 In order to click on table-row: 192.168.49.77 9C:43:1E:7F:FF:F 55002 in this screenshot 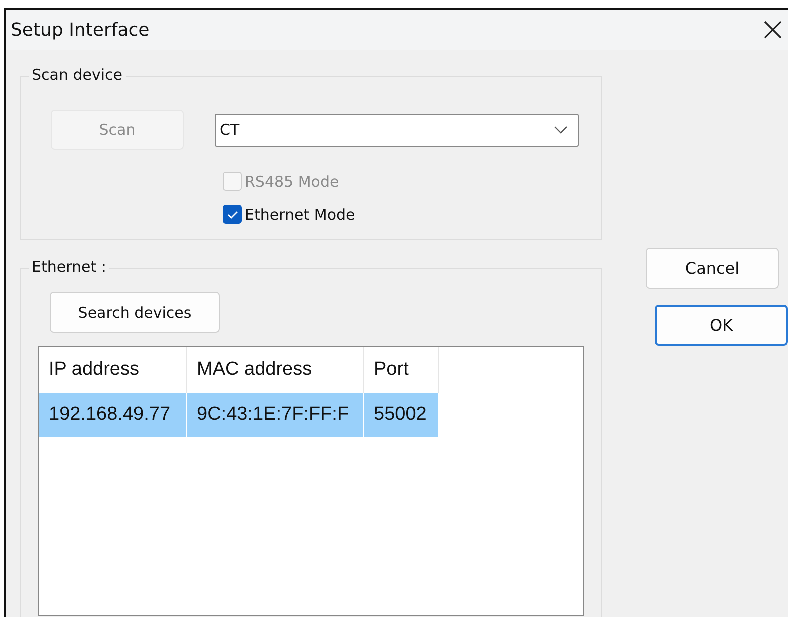, I will do `click(239, 415)`.